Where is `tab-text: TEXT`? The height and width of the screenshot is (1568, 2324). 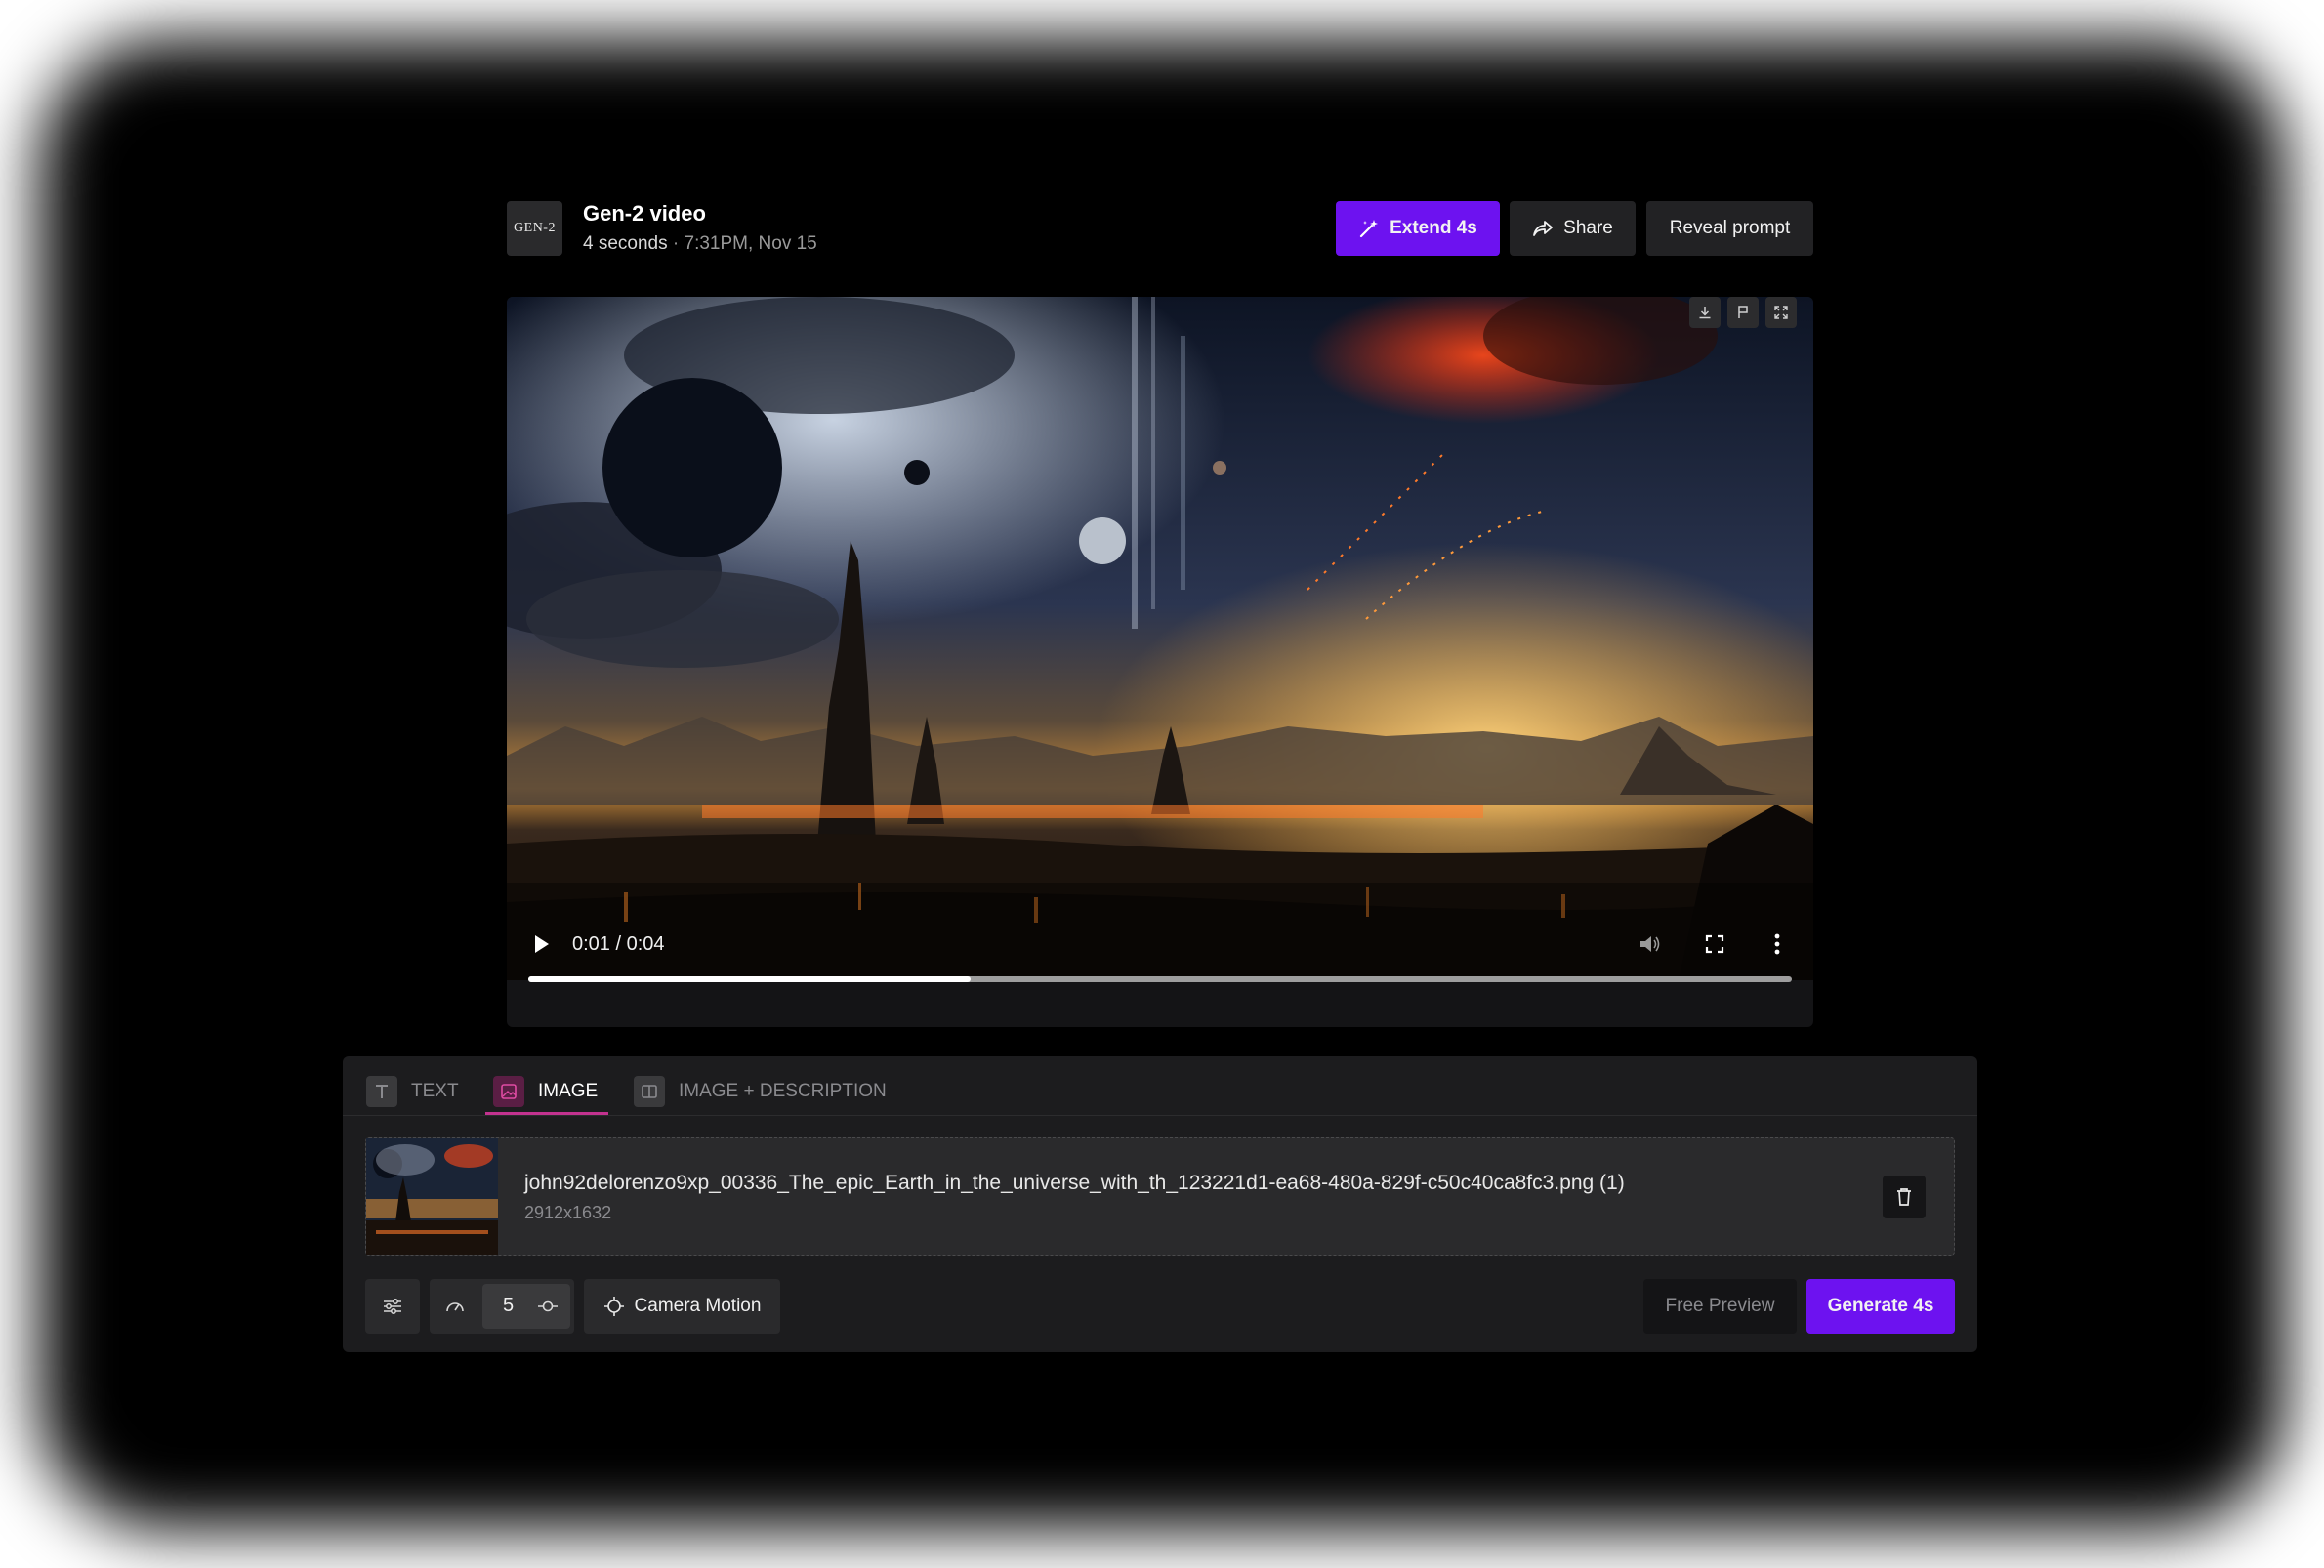
tab-text: TEXT is located at coordinates (412, 1091).